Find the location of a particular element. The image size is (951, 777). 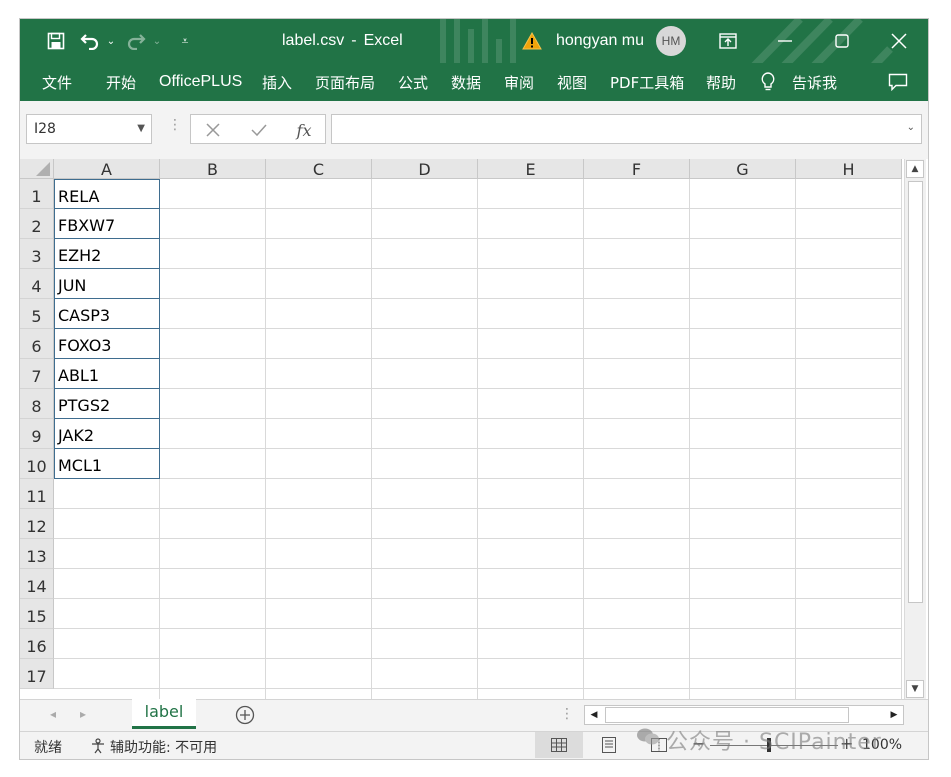

row-header: 2 is located at coordinates (37, 224).